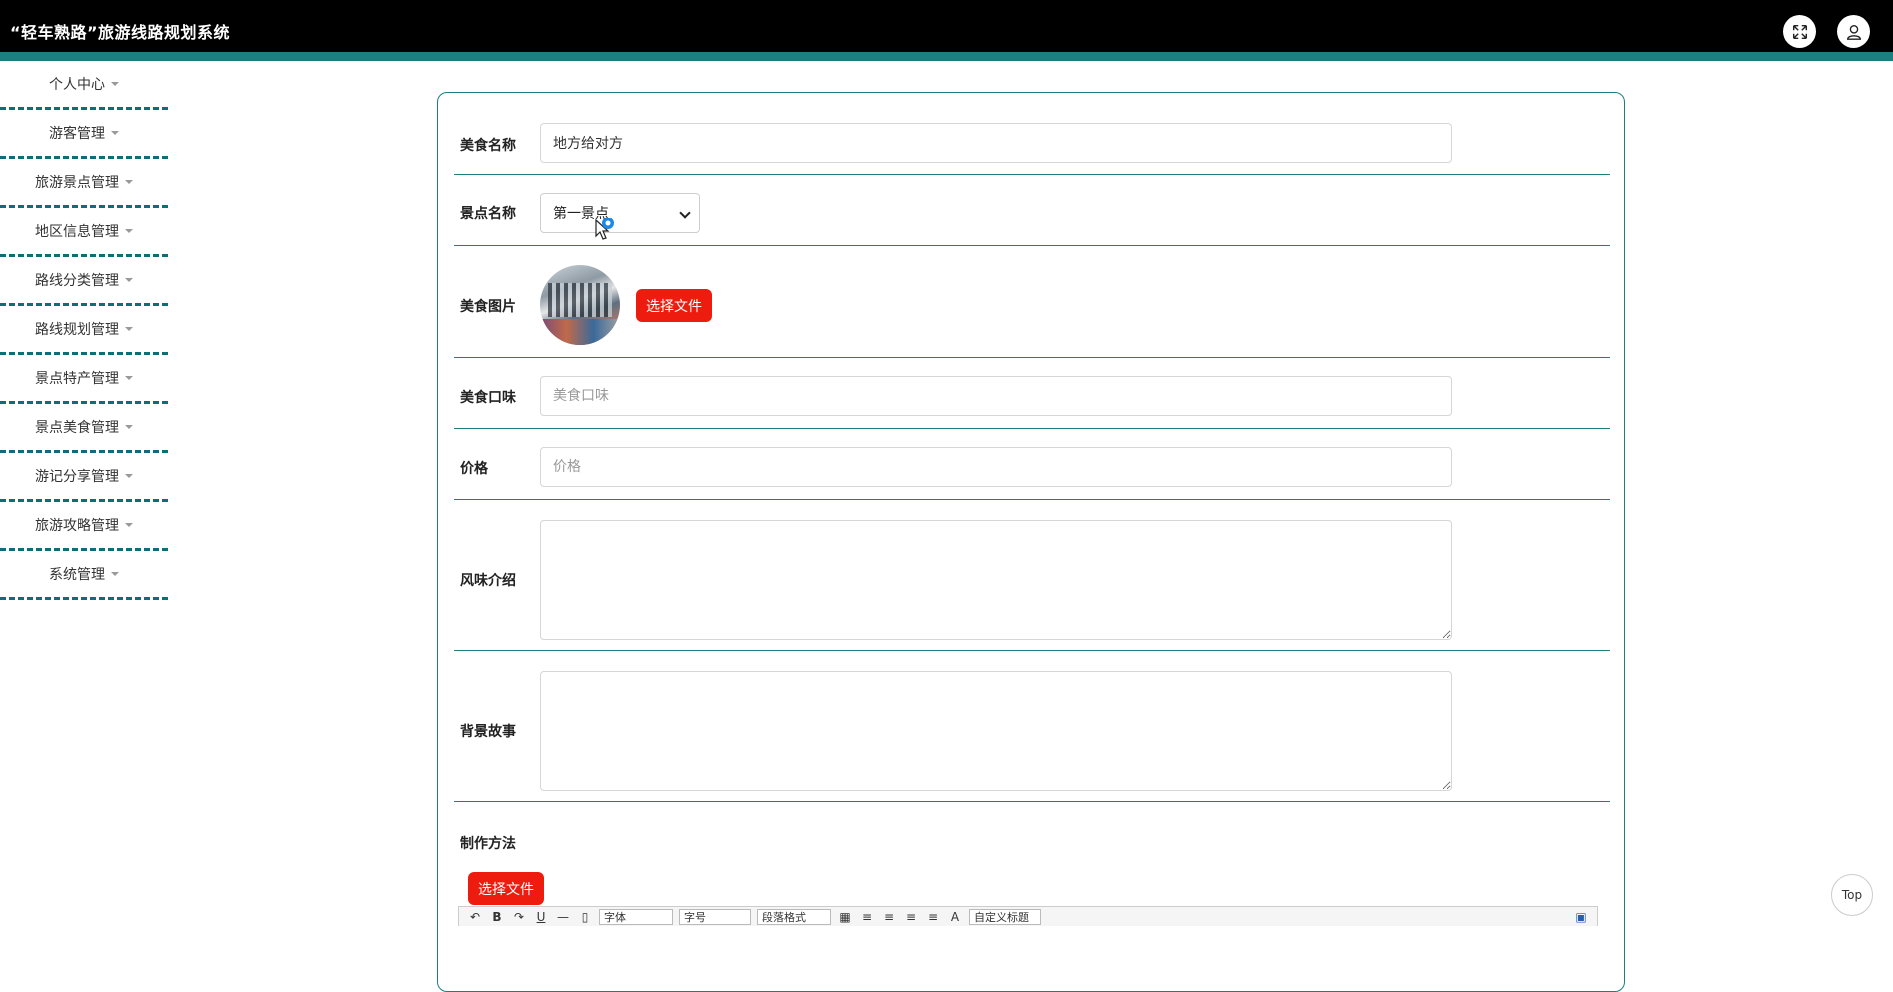  I want to click on underline-icon: U, so click(541, 917).